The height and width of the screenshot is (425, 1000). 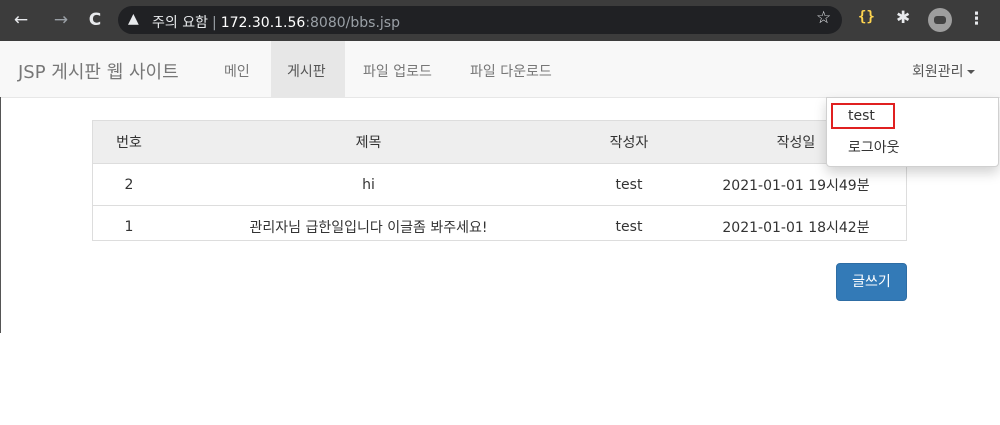 I want to click on row-title-link: 관리자님 급한일입니다 이글좀 봐주세요!, so click(x=368, y=227).